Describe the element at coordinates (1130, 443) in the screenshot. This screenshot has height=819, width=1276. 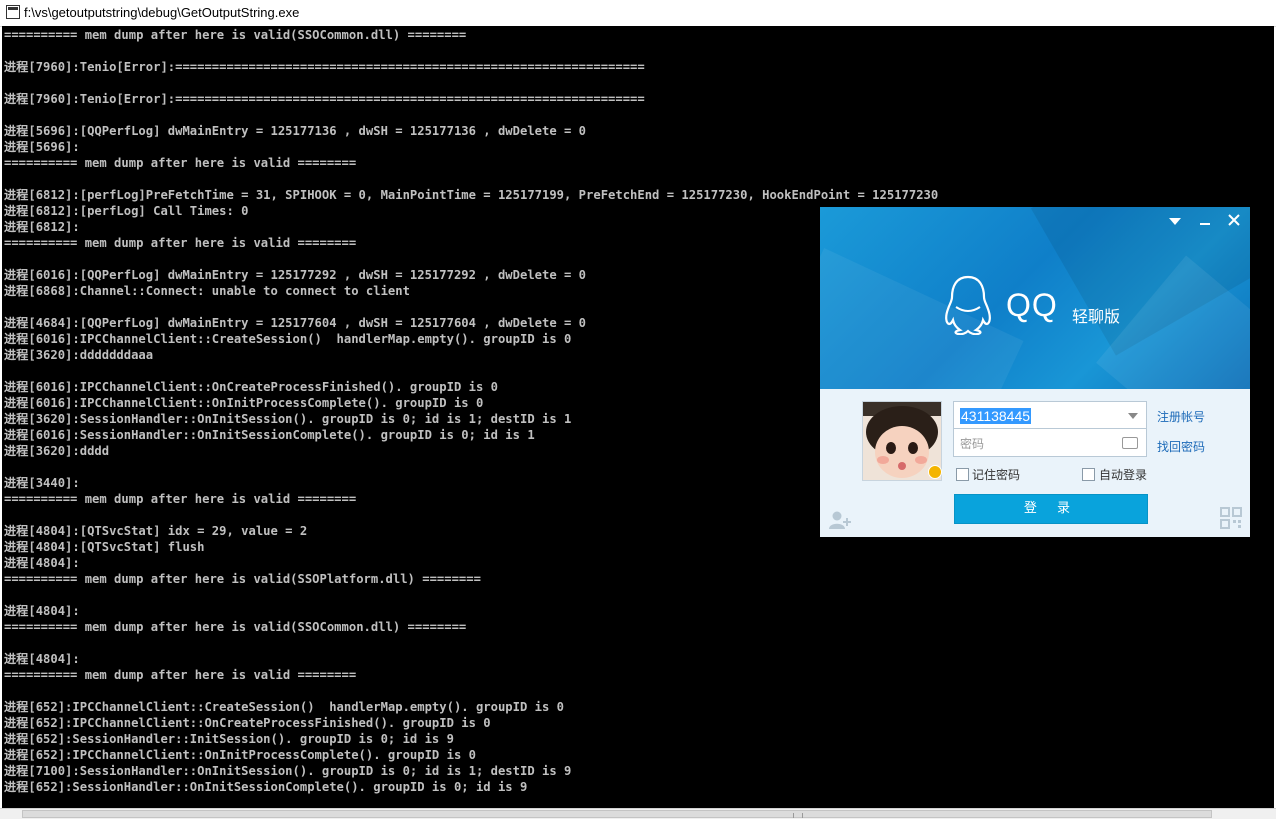
I see `soft-keyboard-icon` at that location.